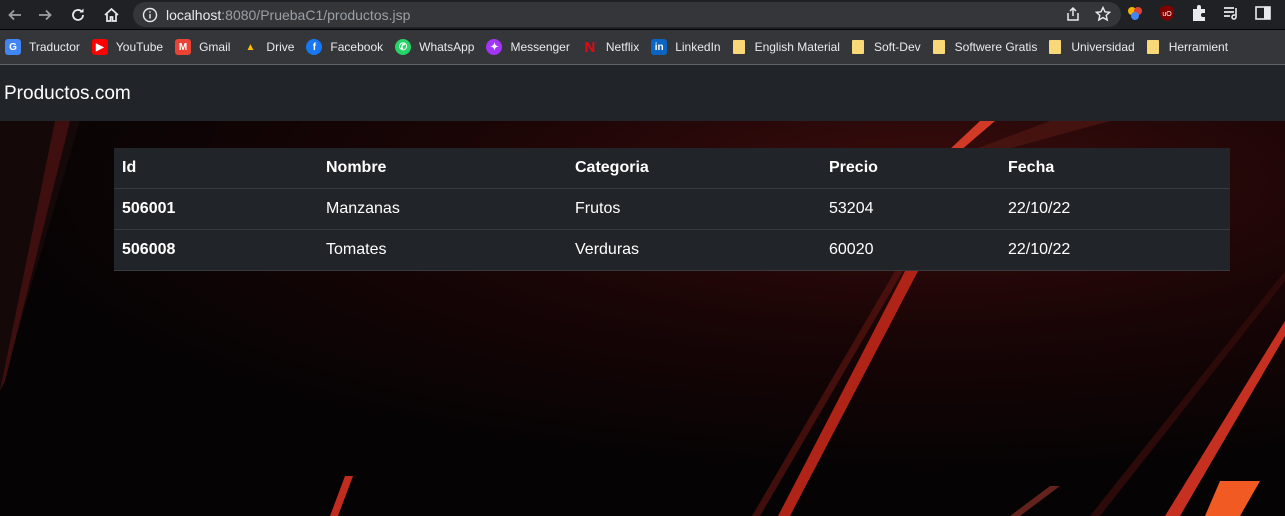  I want to click on arrow-left-icon, so click(14, 14).